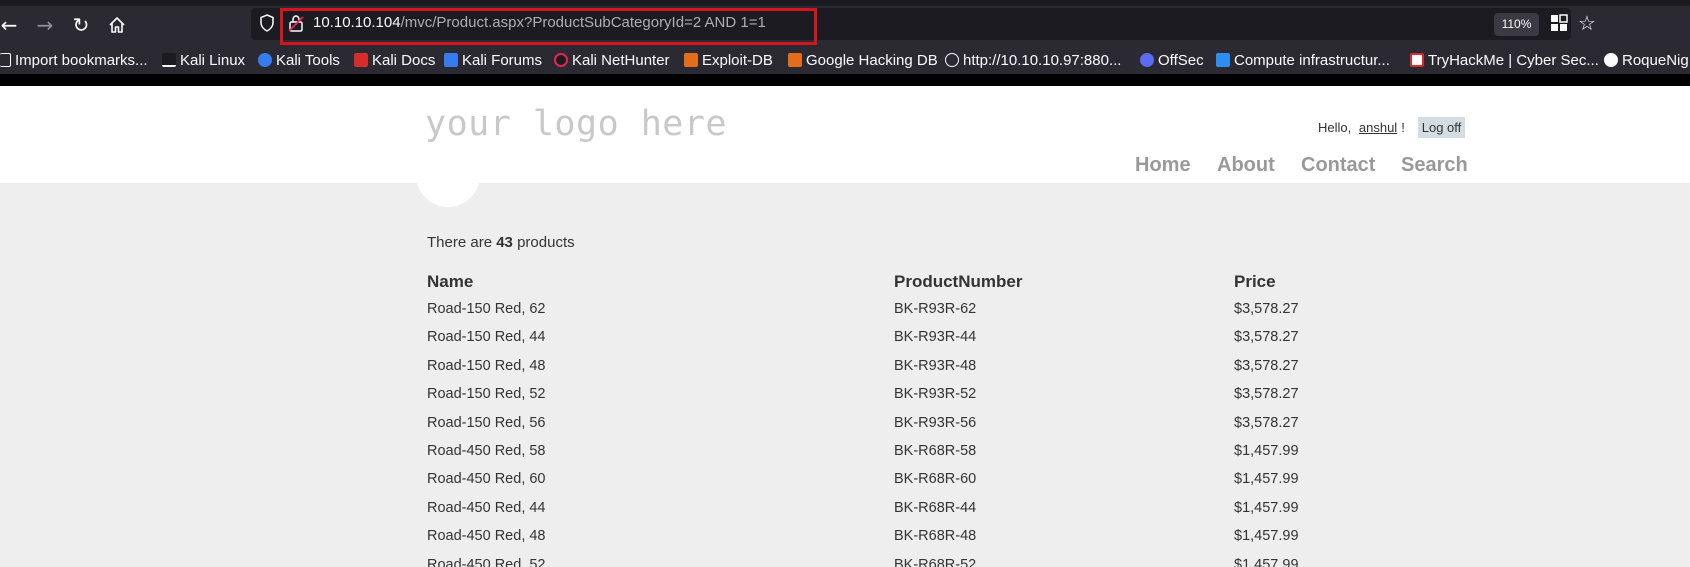 The image size is (1690, 567). I want to click on globe-icon, so click(952, 60).